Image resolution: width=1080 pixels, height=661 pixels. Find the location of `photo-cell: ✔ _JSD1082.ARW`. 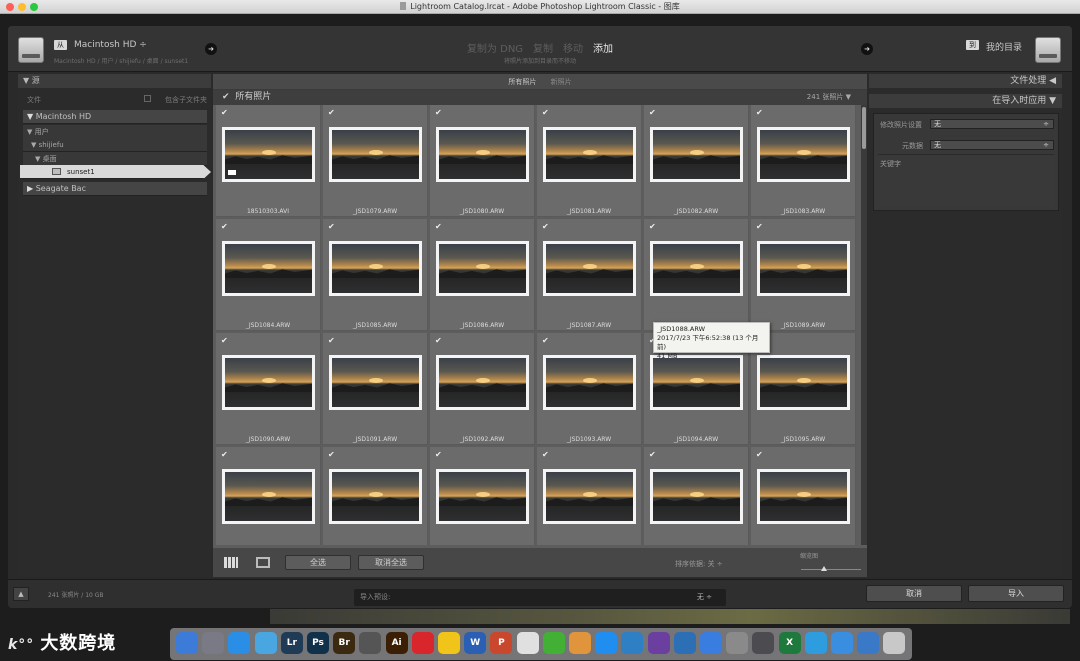

photo-cell: ✔ _JSD1082.ARW is located at coordinates (696, 161).